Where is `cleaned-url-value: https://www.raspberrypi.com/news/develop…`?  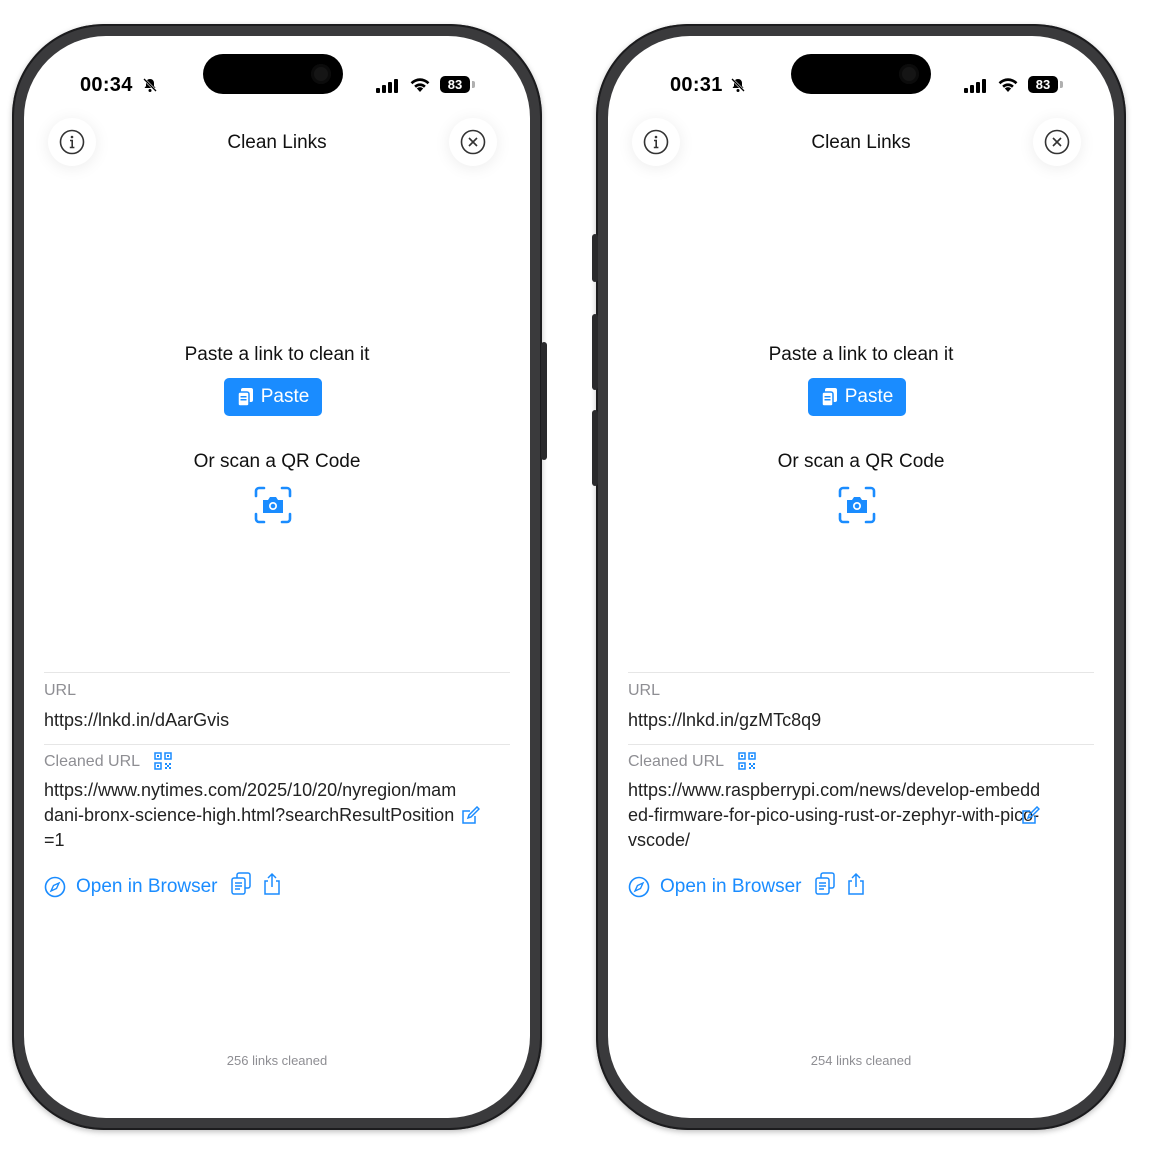
cleaned-url-value: https://www.raspberrypi.com/news/develop… is located at coordinates (838, 815).